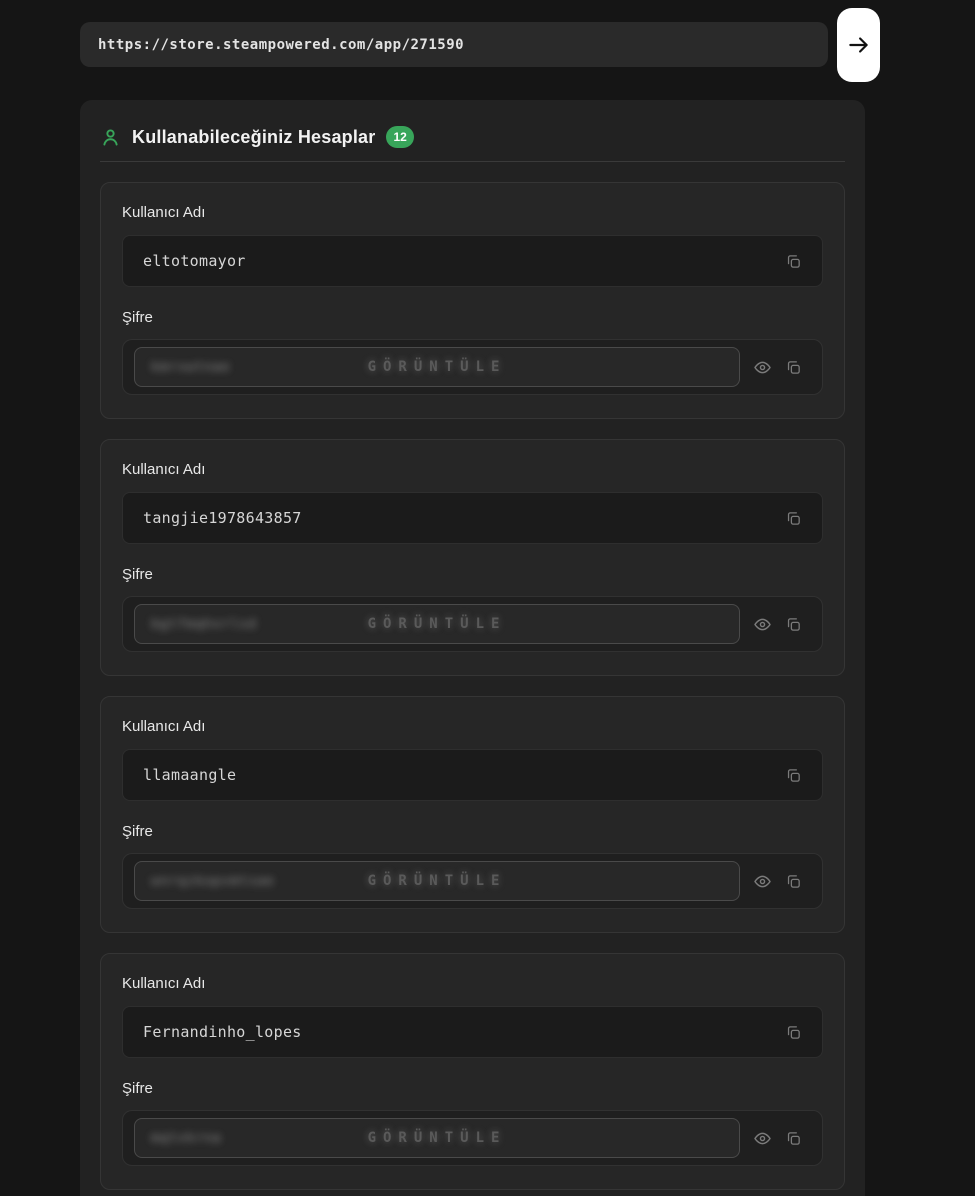  Describe the element at coordinates (472, 161) in the screenshot. I see `header-divider` at that location.